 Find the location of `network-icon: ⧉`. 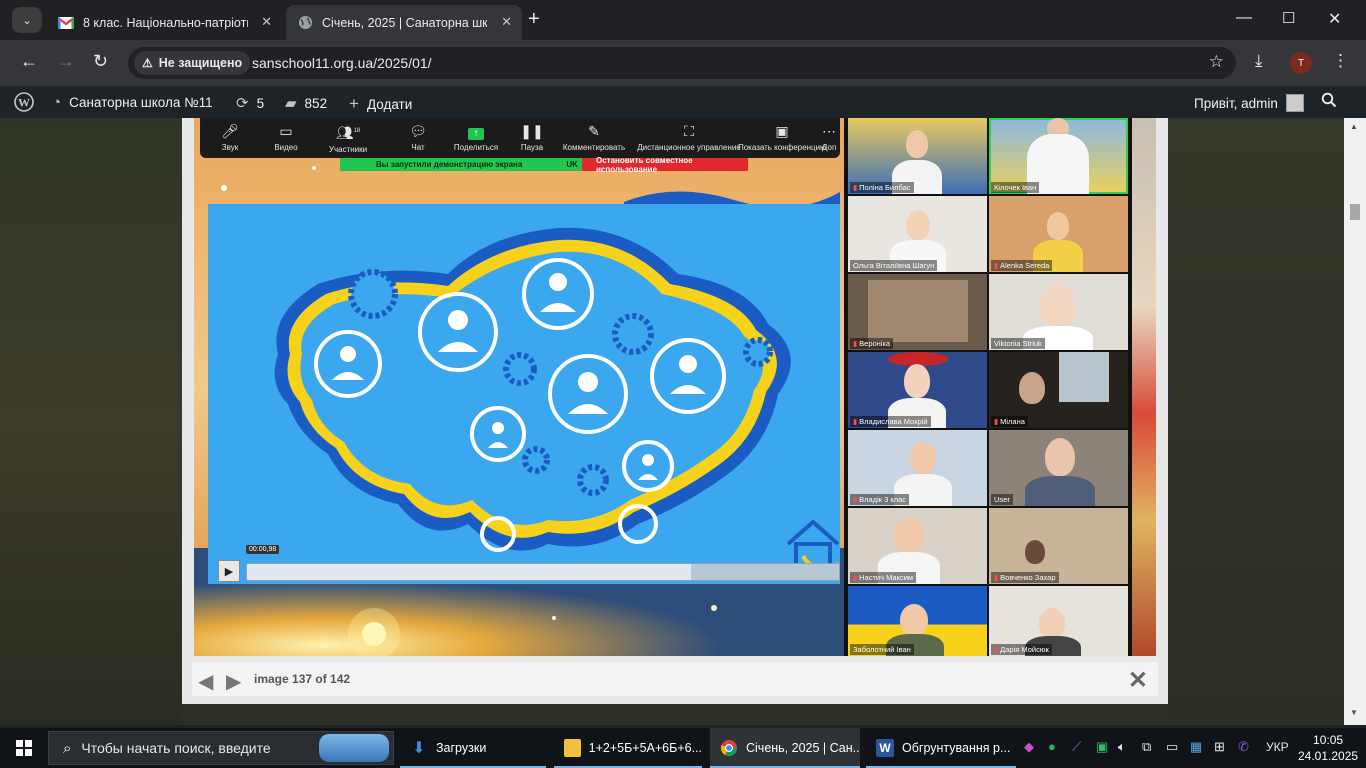

network-icon: ⧉ is located at coordinates (1146, 747).